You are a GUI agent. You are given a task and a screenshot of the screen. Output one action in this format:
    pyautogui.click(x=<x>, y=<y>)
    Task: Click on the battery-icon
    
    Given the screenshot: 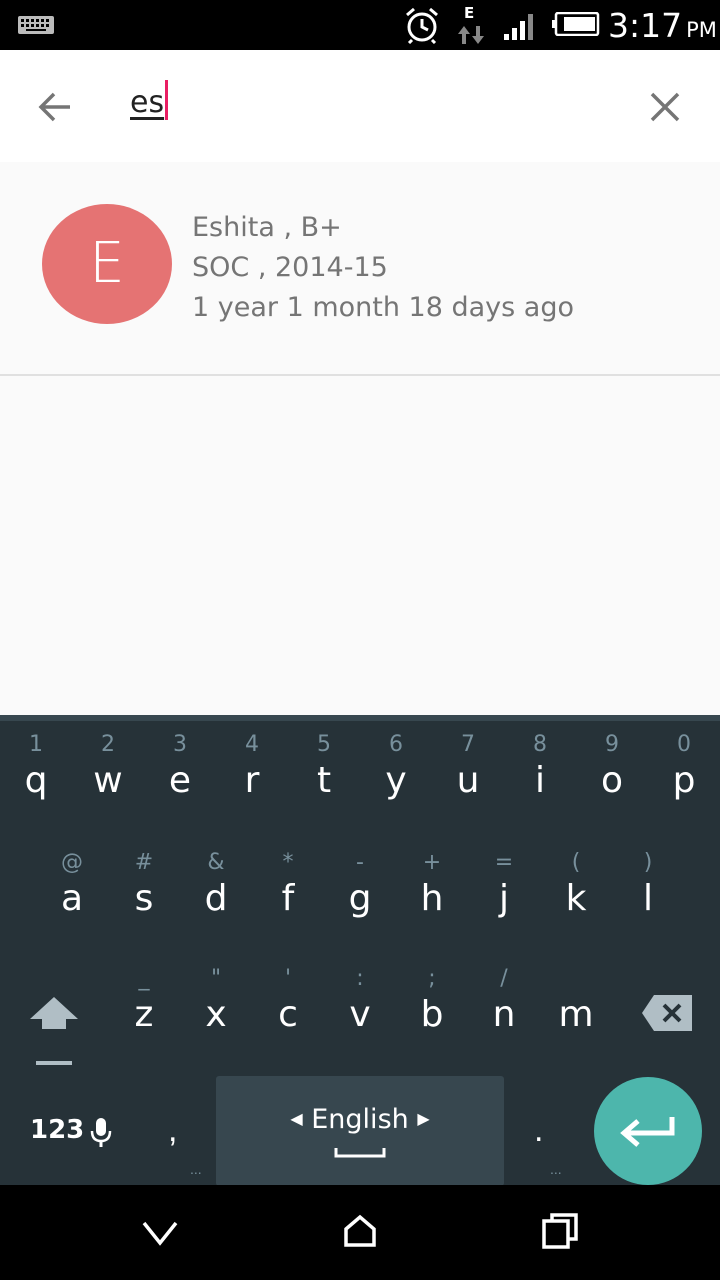 What is the action you would take?
    pyautogui.click(x=576, y=24)
    